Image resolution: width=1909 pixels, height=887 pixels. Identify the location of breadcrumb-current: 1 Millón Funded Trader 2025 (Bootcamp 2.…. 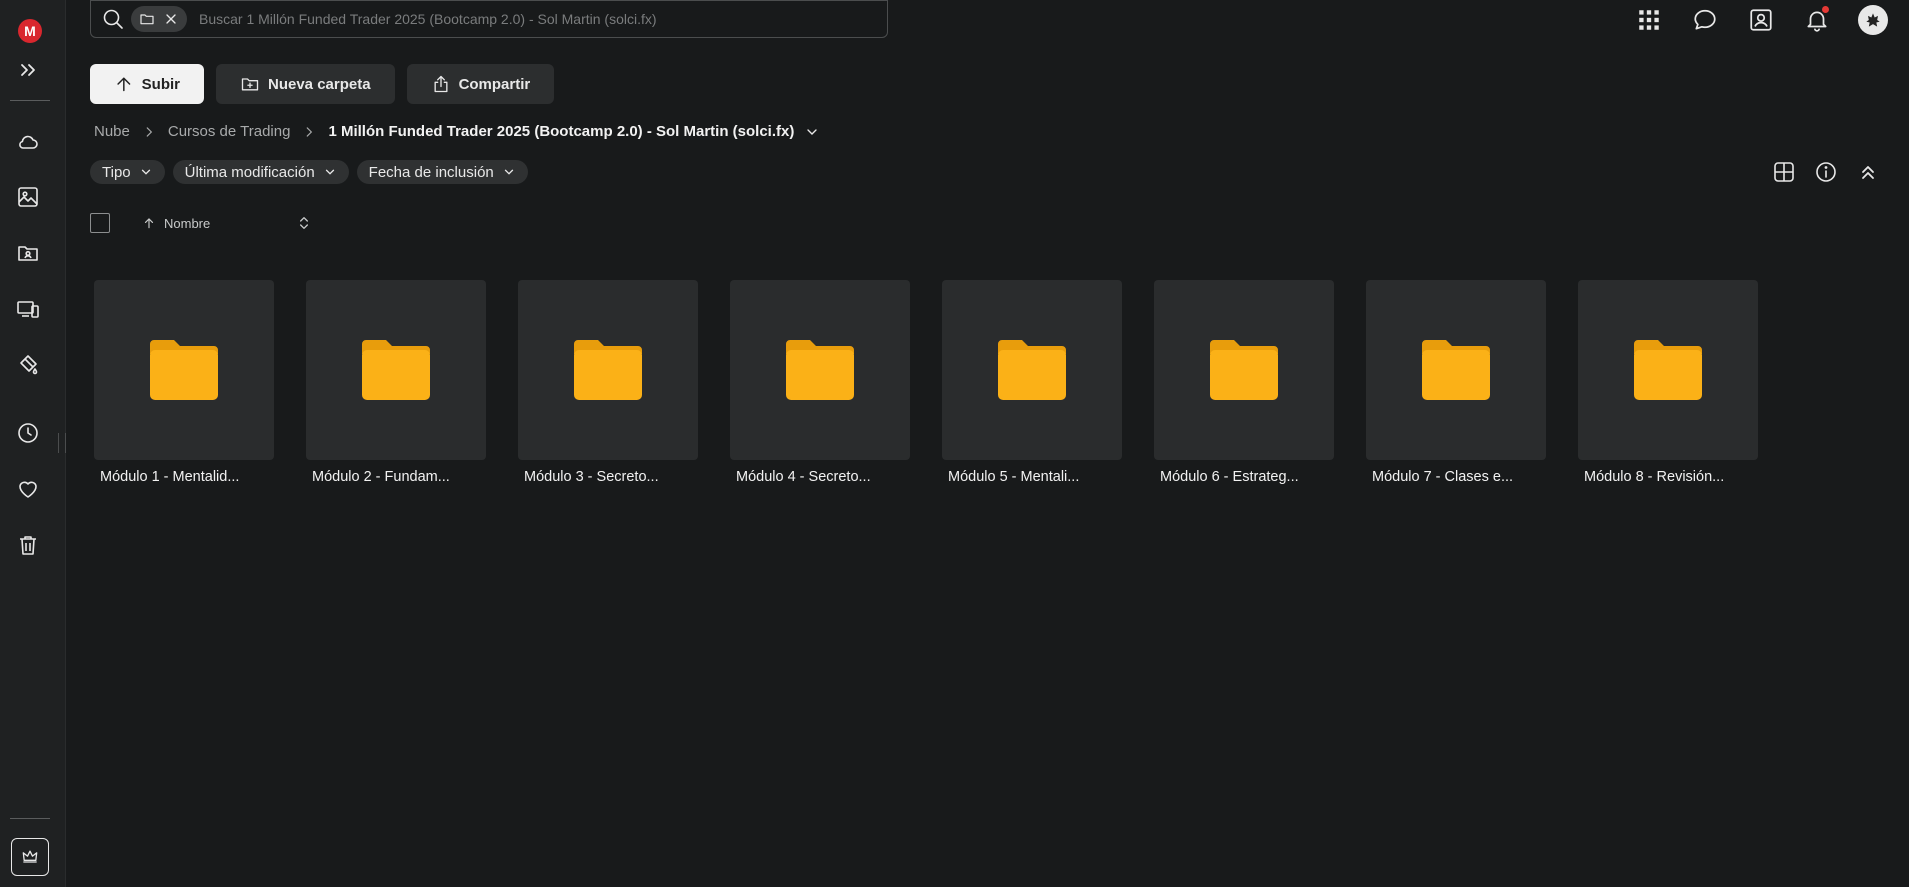
(561, 131).